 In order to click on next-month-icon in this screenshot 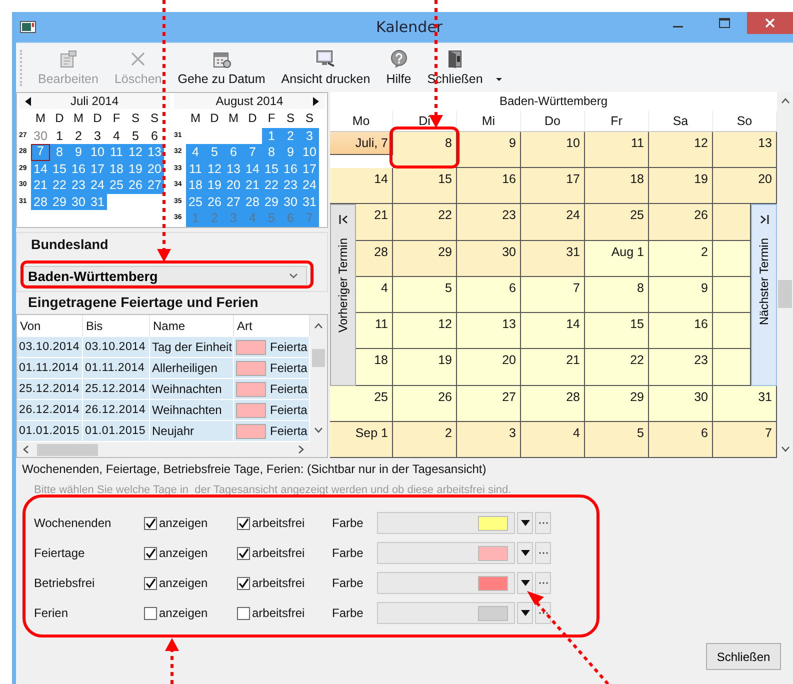, I will do `click(316, 101)`.